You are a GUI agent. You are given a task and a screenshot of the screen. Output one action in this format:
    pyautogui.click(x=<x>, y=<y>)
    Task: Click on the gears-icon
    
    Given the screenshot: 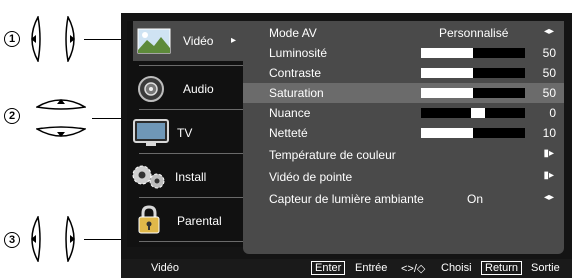 What is the action you would take?
    pyautogui.click(x=148, y=177)
    